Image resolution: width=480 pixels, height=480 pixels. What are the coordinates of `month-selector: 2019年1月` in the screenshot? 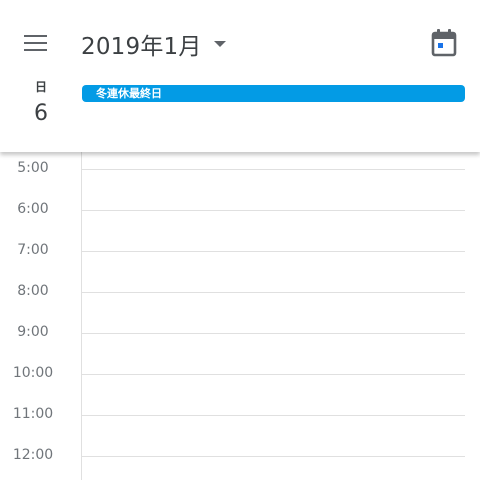 It's located at (153, 44).